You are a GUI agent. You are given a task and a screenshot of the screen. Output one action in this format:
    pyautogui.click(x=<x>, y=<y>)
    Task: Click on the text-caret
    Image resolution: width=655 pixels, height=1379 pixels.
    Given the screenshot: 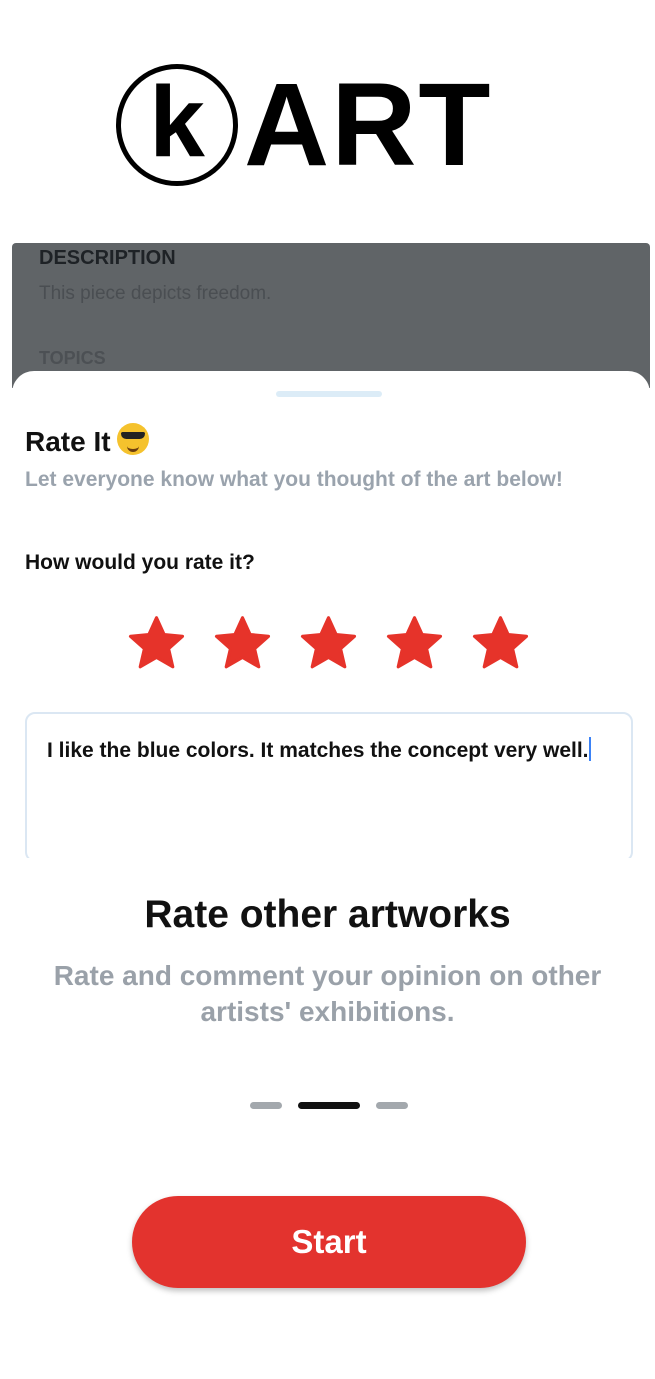 What is the action you would take?
    pyautogui.click(x=589, y=749)
    